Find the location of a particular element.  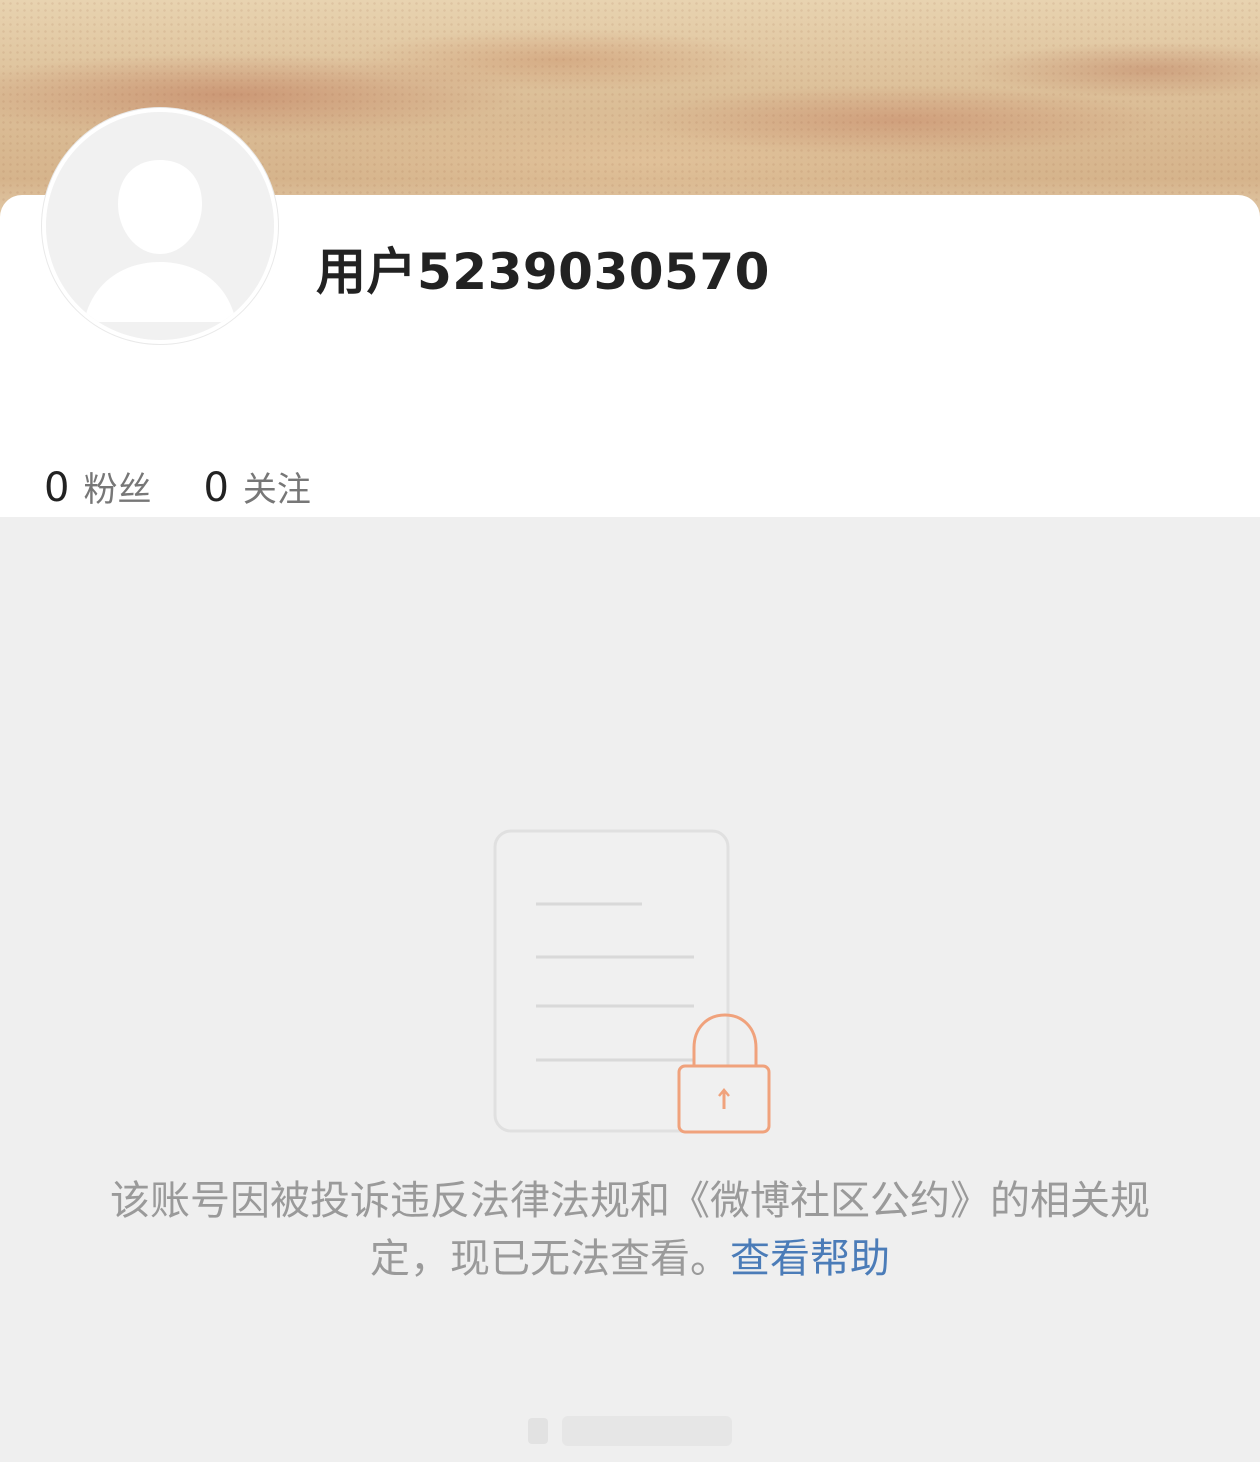

default-user-avatar-icon is located at coordinates (160, 226).